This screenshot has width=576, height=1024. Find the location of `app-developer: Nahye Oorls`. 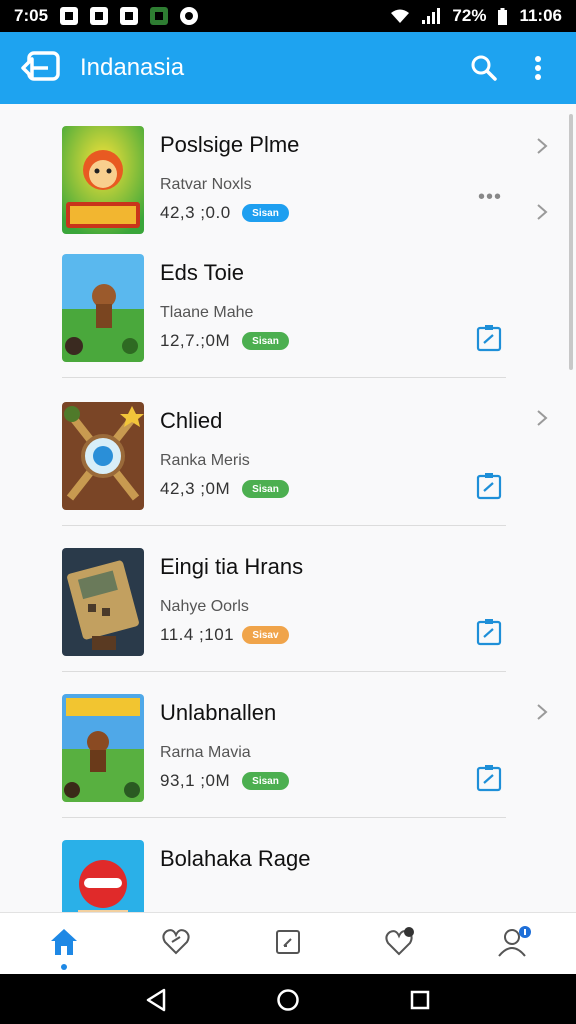

app-developer: Nahye Oorls is located at coordinates (204, 606).